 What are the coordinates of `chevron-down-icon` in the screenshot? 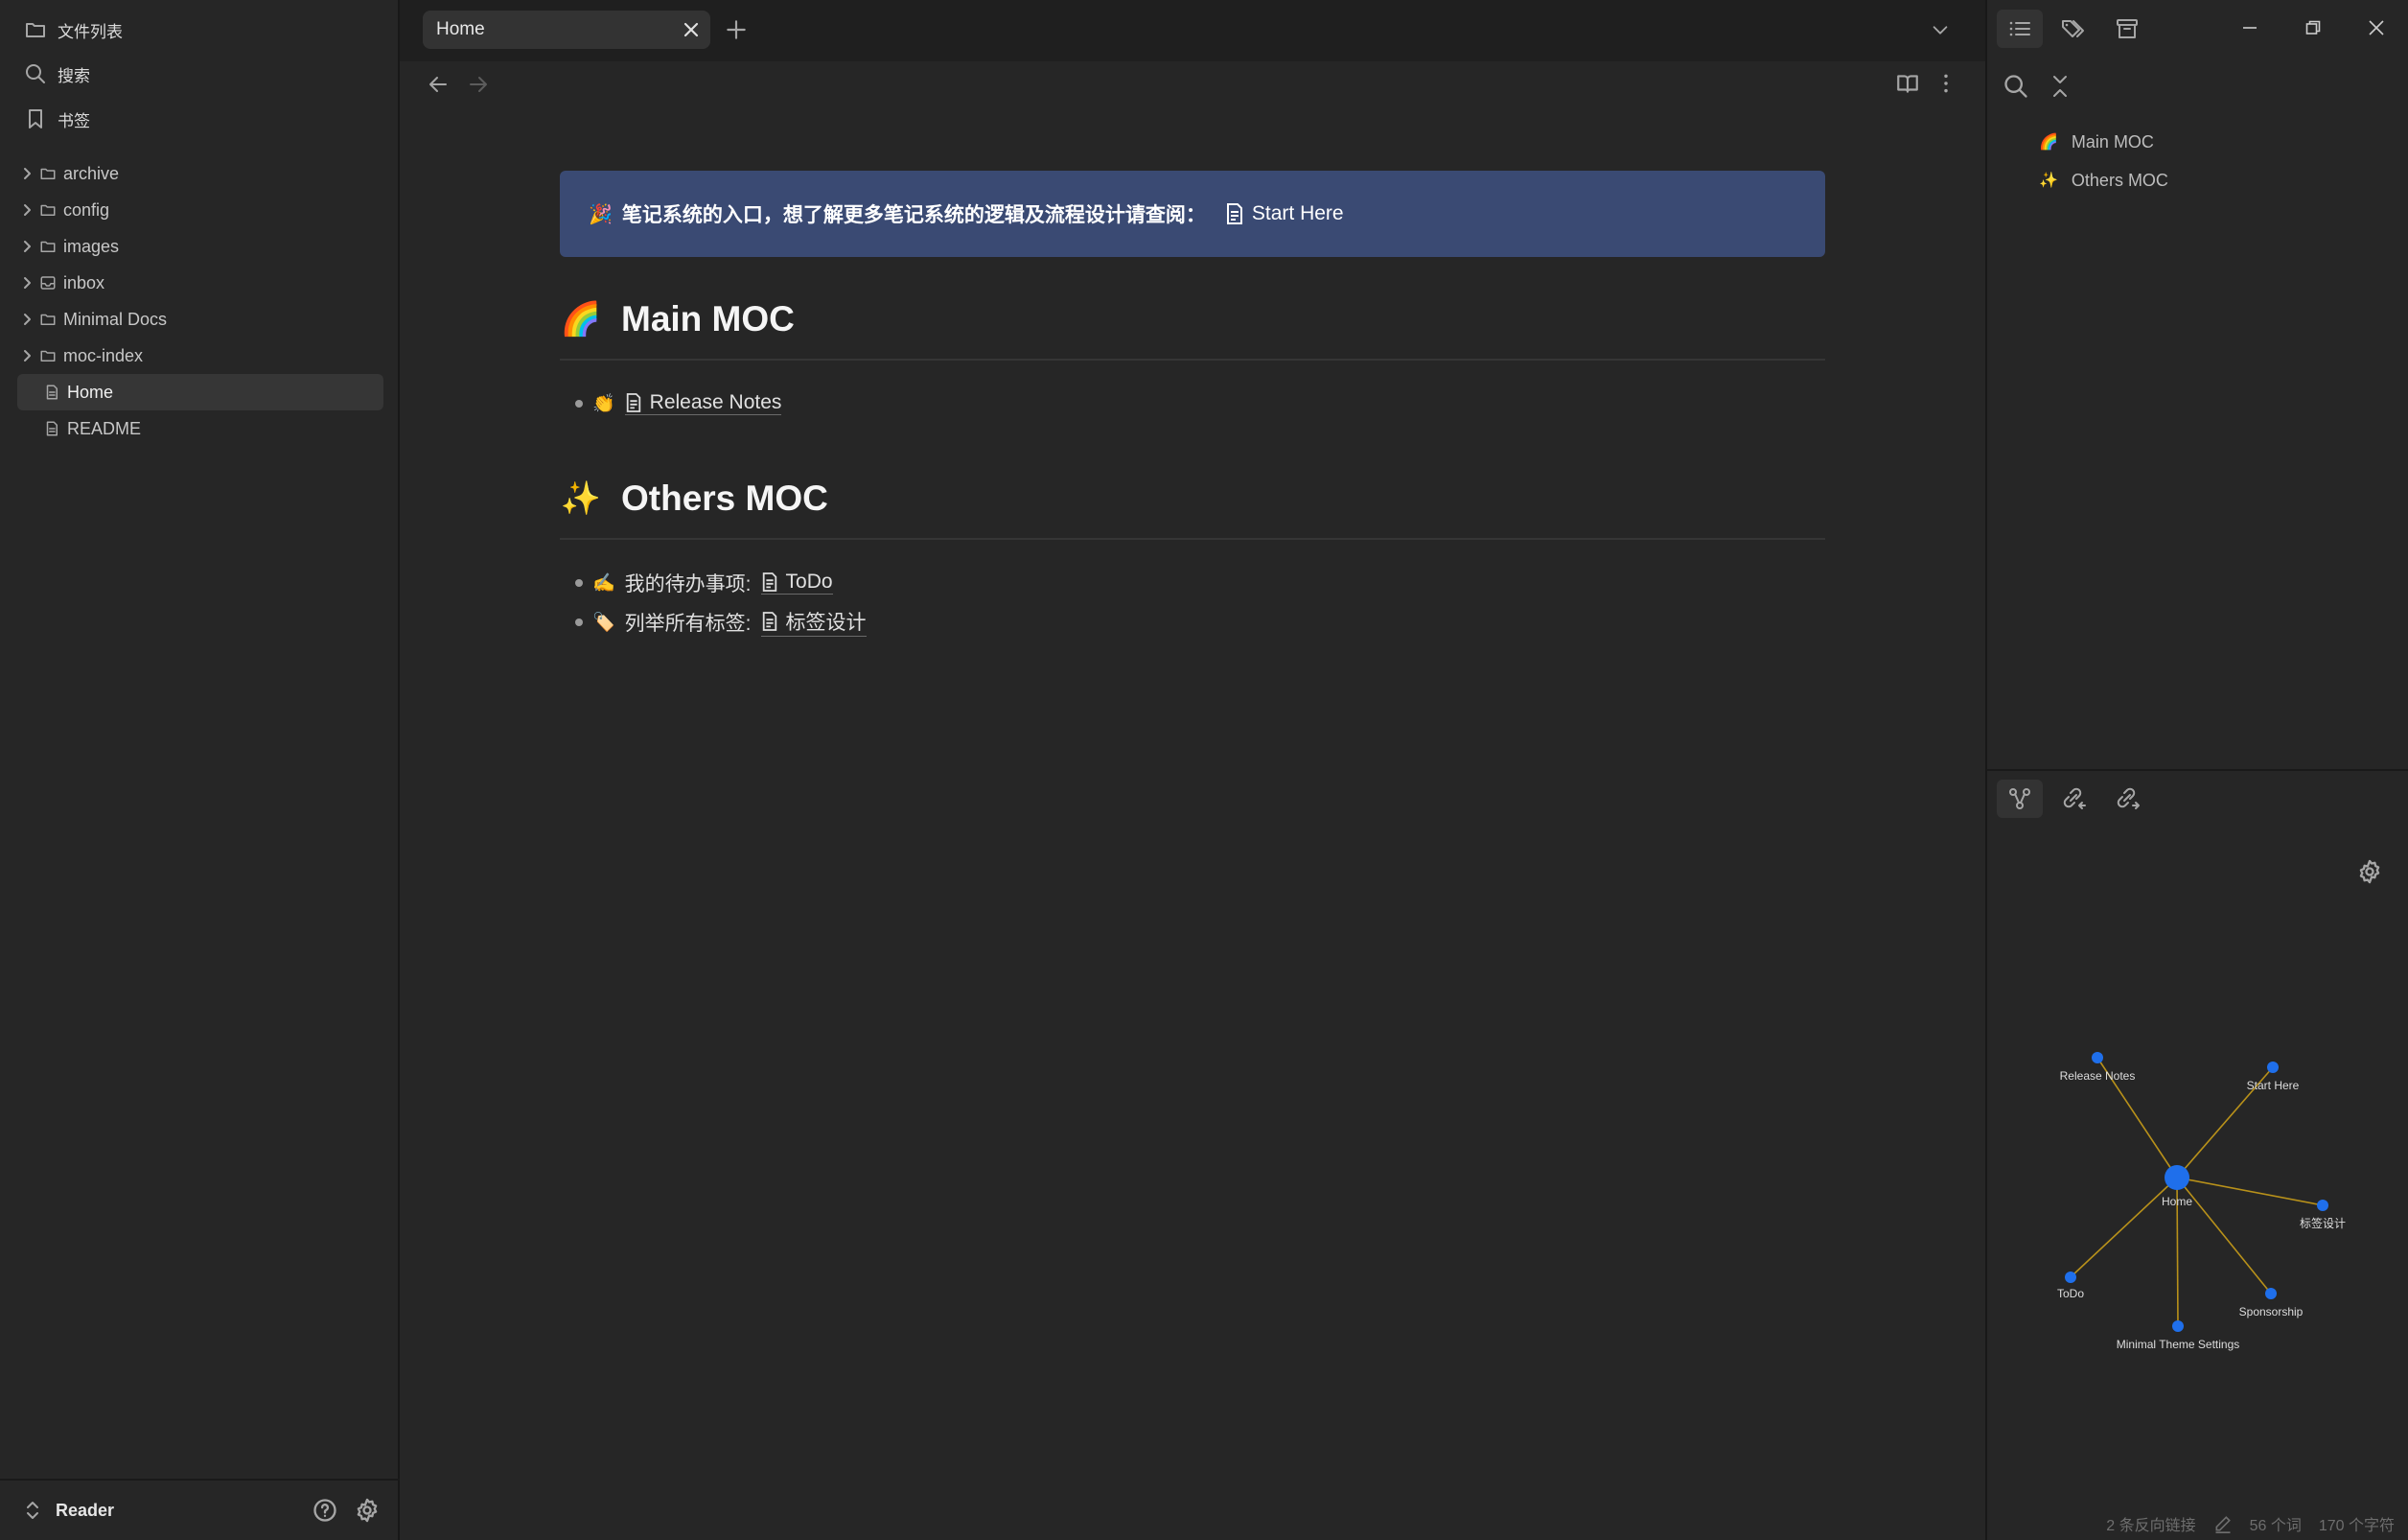 It's located at (1940, 29).